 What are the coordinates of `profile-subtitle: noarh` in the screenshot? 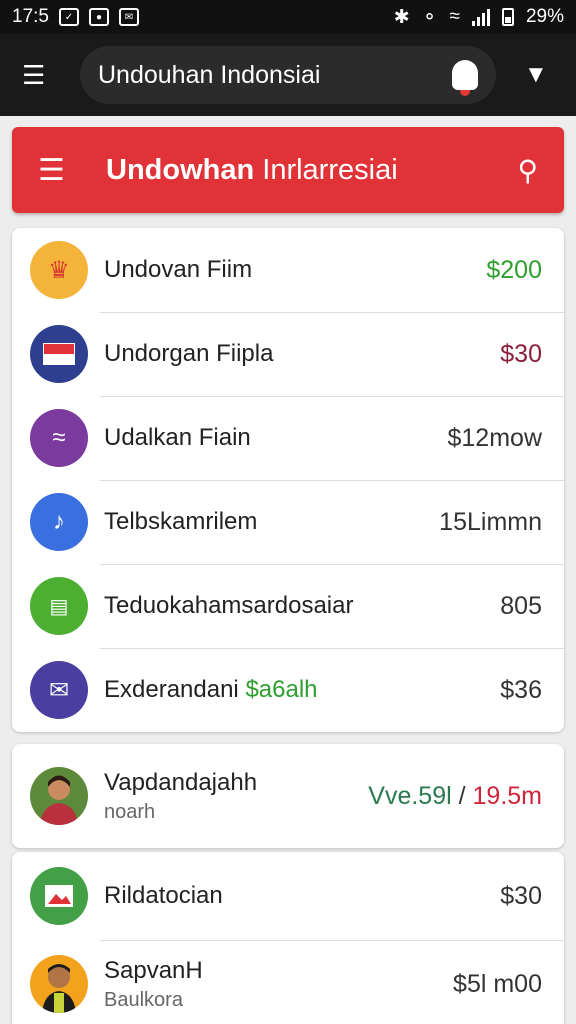 It's located at (130, 811).